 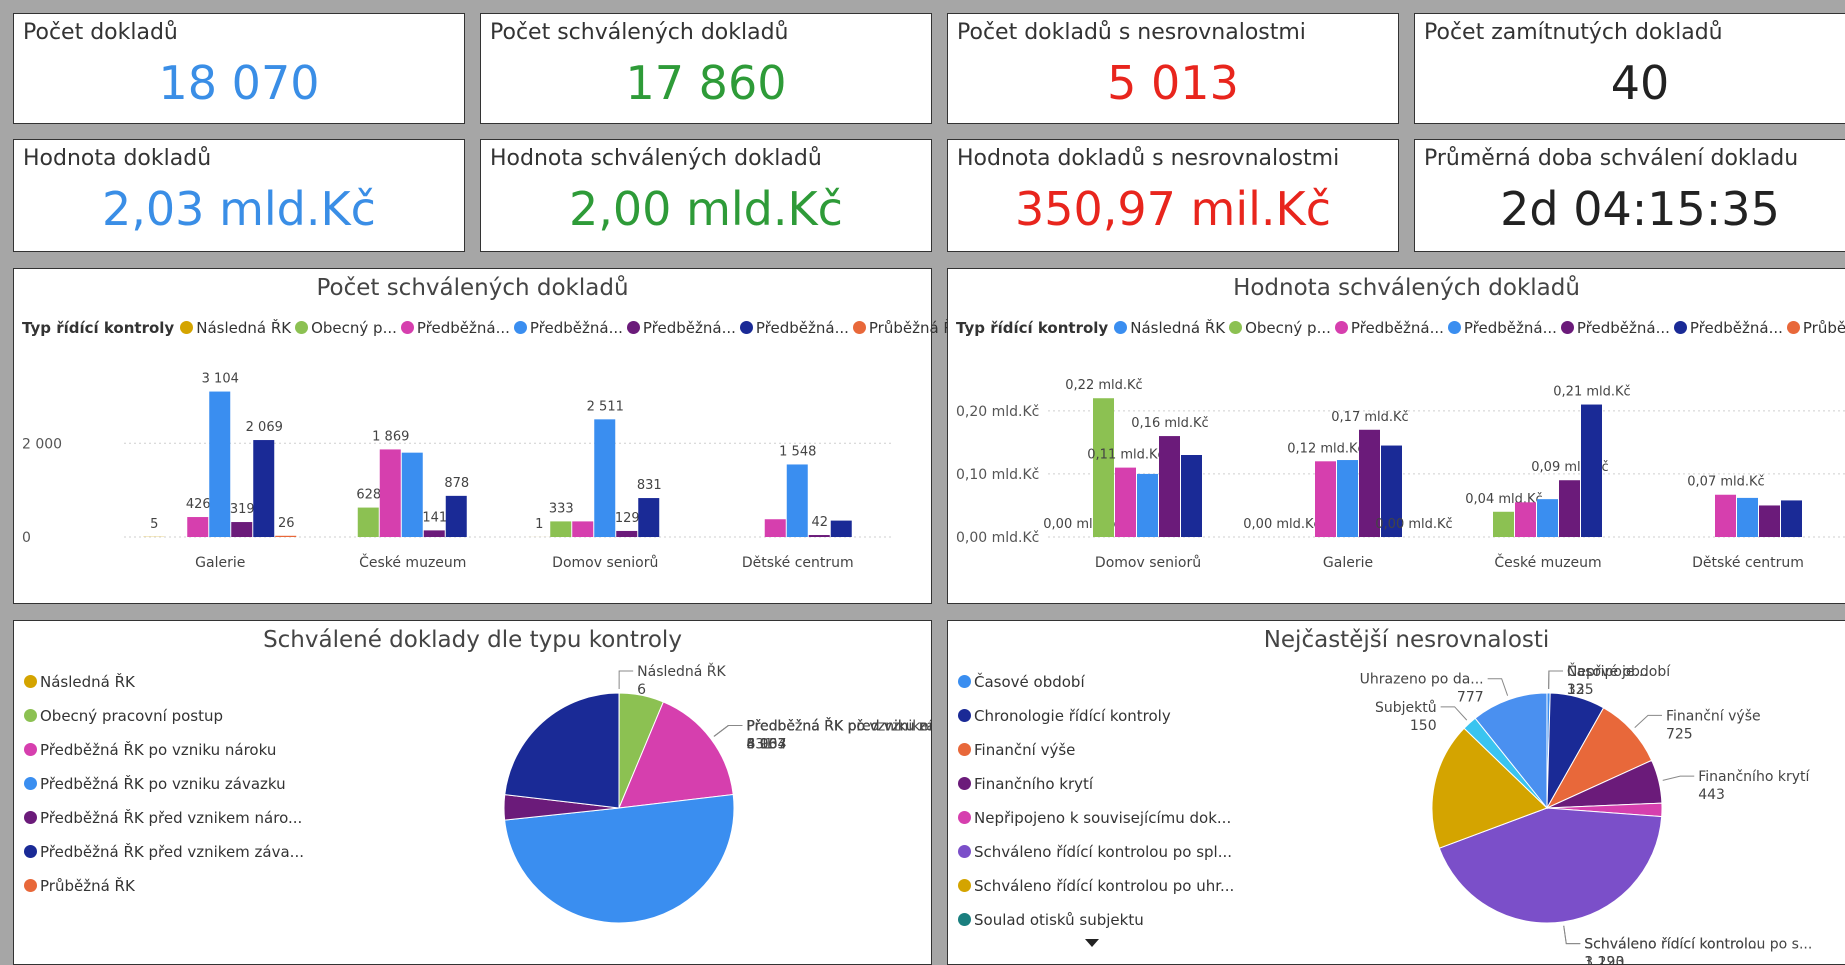 I want to click on kpi-value: 2,03 mld.Kč, so click(x=239, y=209).